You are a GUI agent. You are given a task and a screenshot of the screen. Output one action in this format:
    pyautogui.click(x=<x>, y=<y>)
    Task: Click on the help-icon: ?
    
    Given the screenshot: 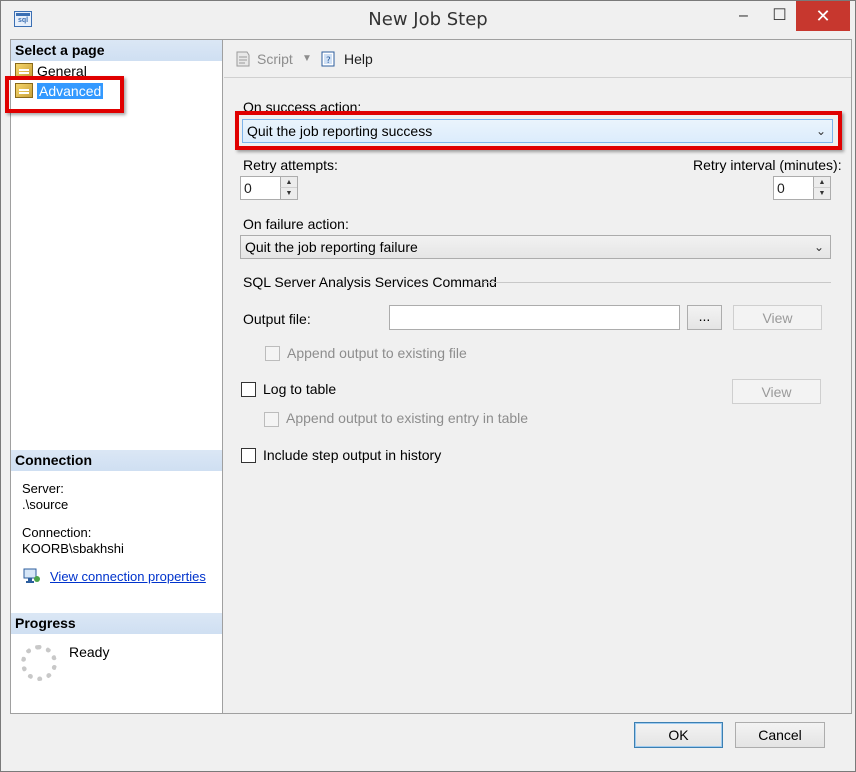 What is the action you would take?
    pyautogui.click(x=329, y=59)
    